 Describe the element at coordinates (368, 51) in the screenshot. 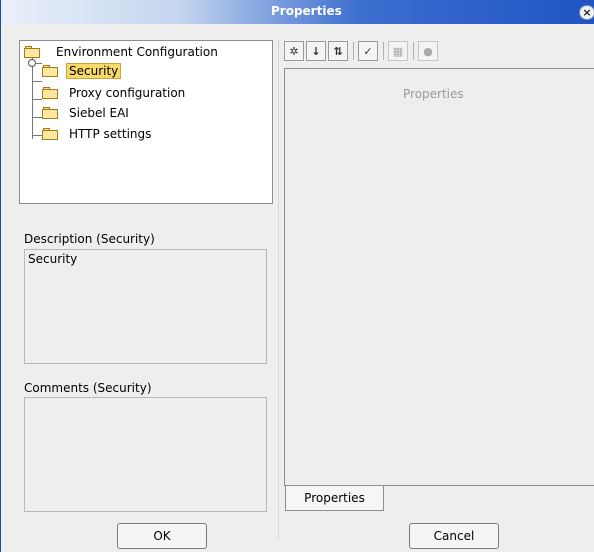

I see `checklist-icon: ✓` at that location.